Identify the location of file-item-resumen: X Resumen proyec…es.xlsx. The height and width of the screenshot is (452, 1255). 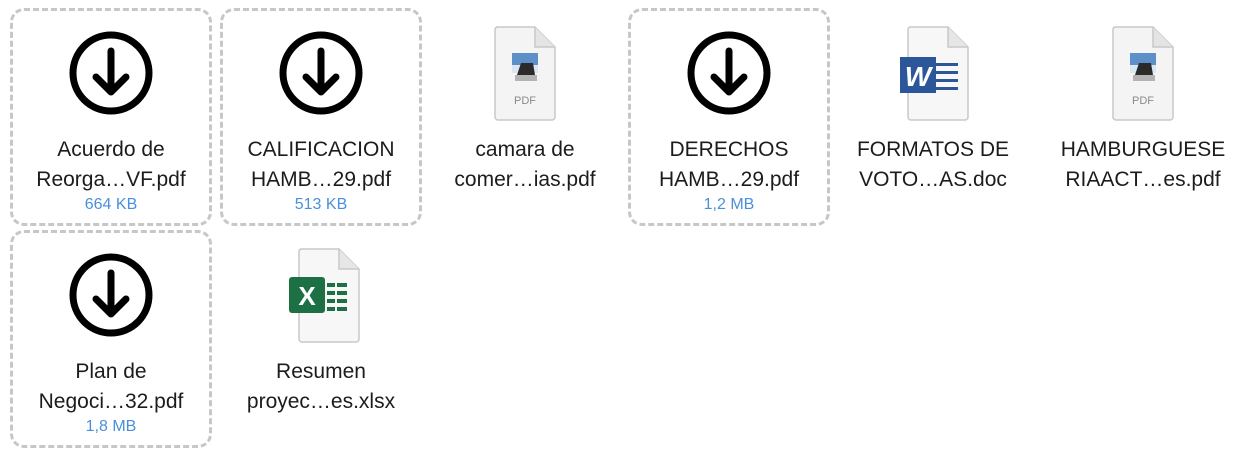
(321, 339).